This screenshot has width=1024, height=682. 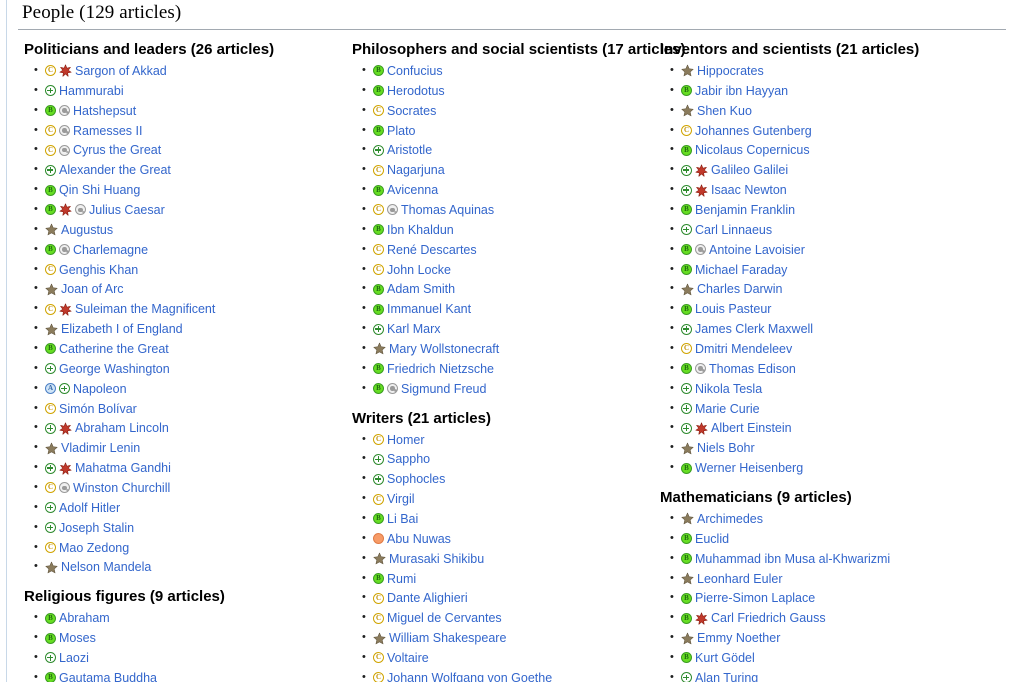 What do you see at coordinates (99, 190) in the screenshot?
I see `article-link: Qin Shi Huang` at bounding box center [99, 190].